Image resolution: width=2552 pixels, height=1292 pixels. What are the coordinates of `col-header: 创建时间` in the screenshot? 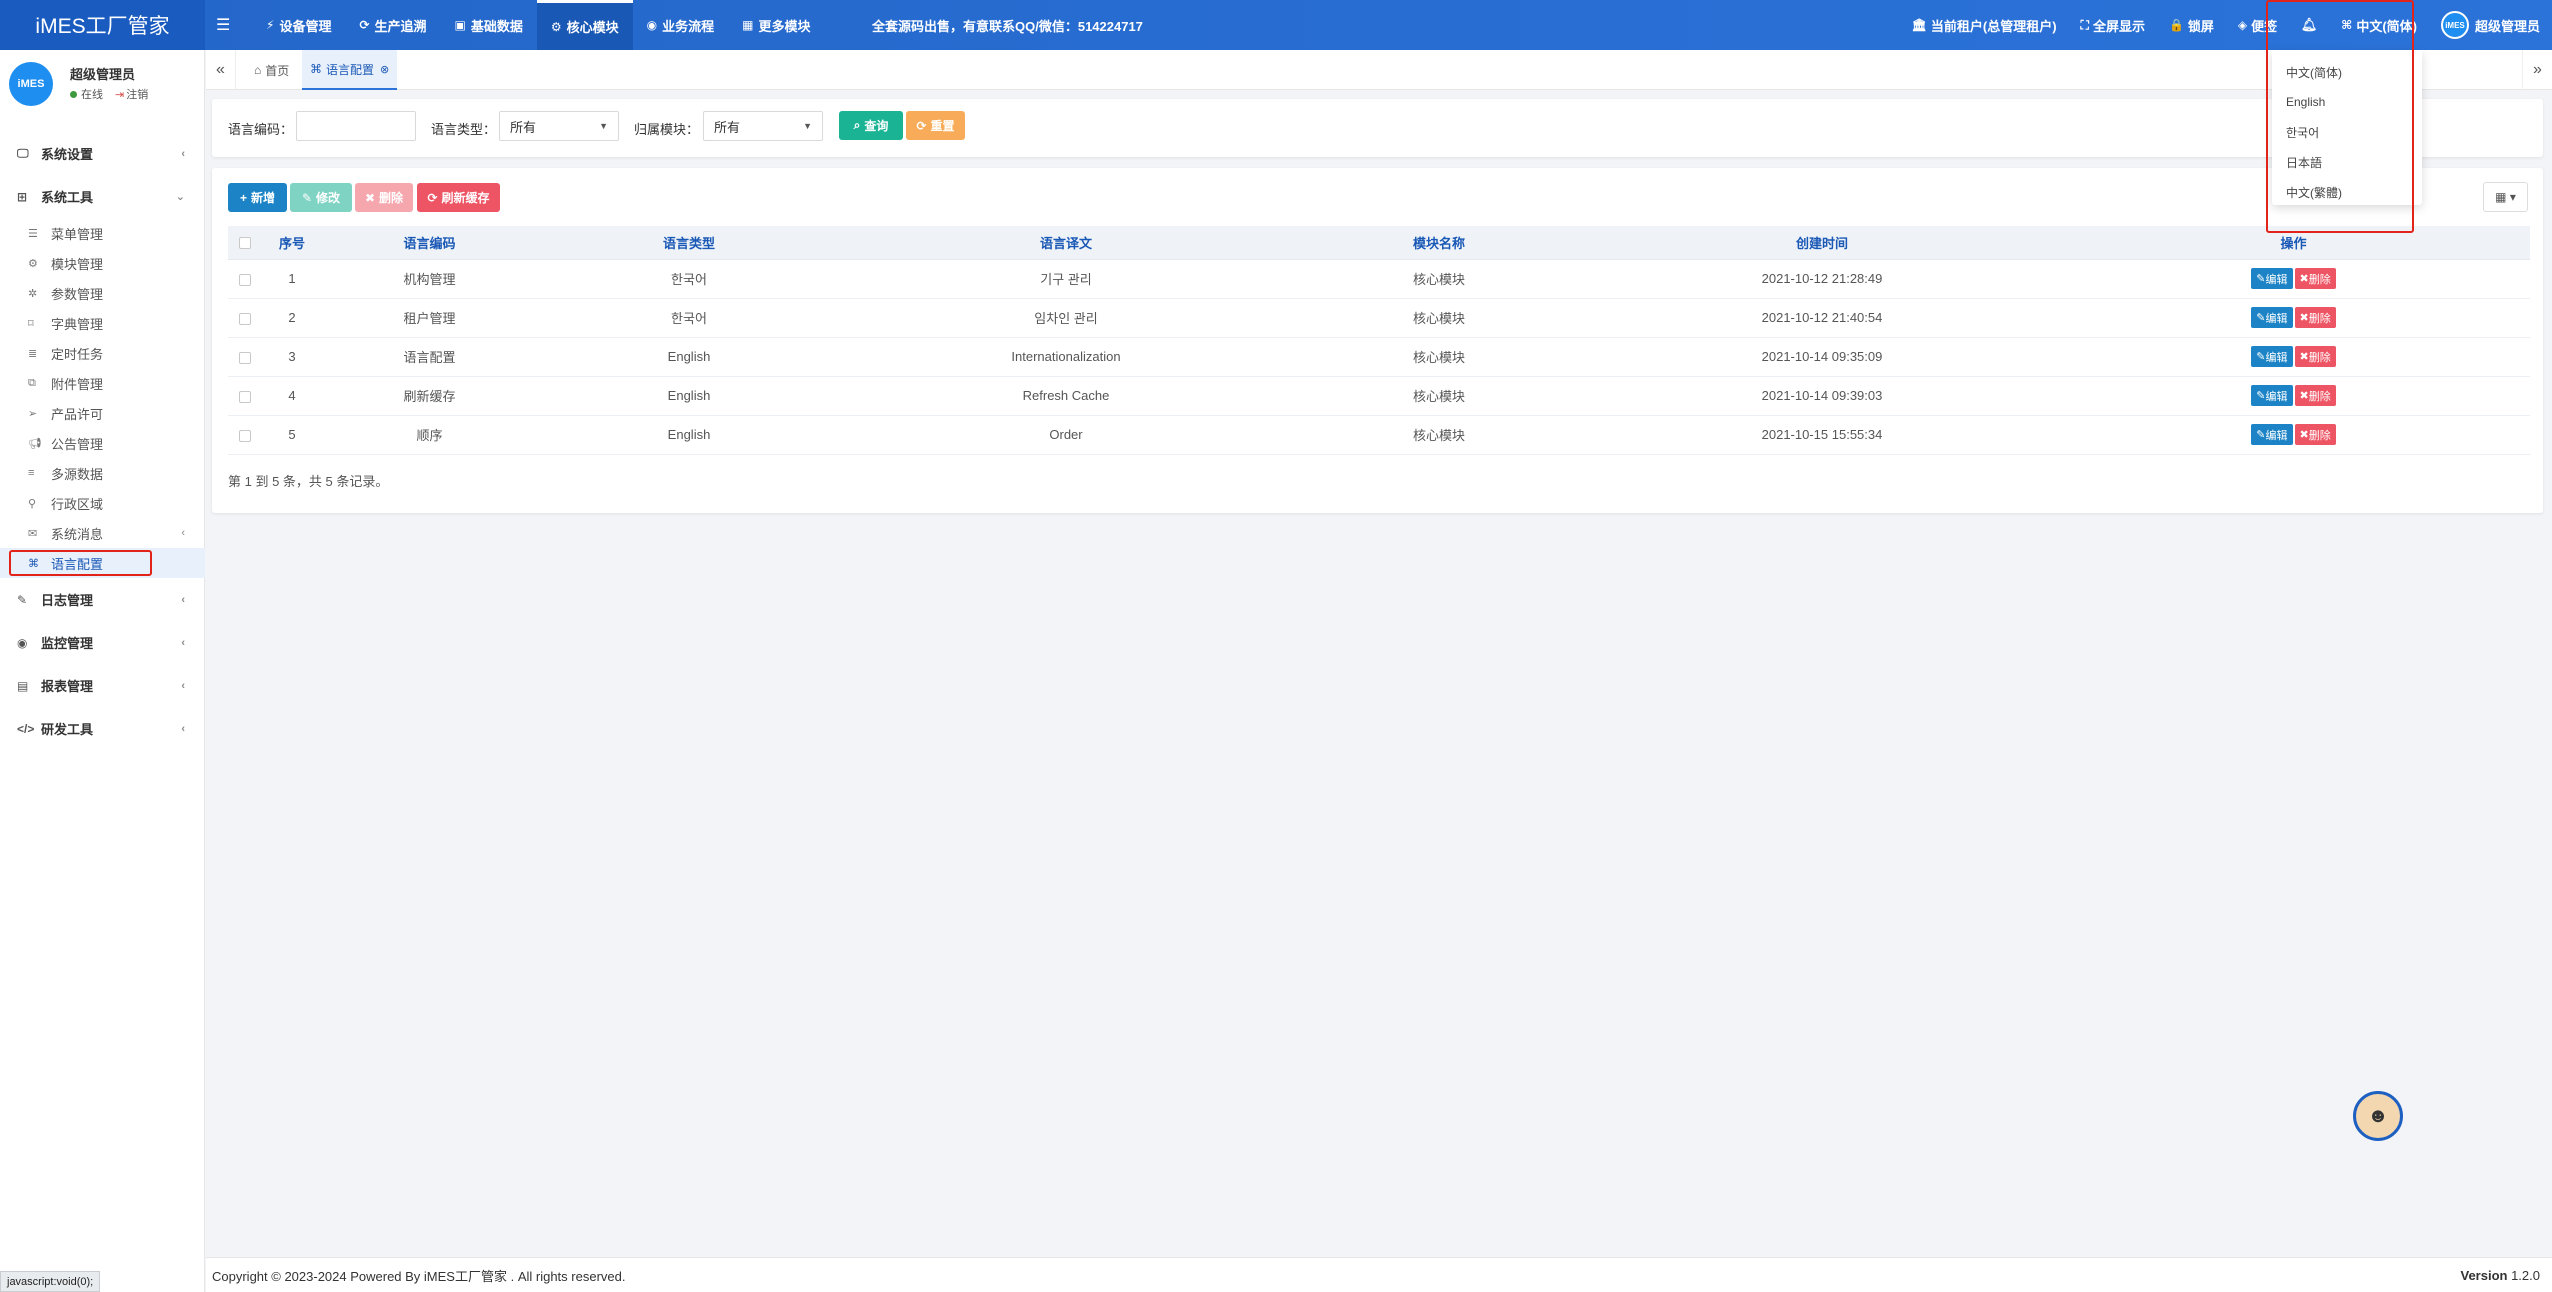 It's located at (1822, 243).